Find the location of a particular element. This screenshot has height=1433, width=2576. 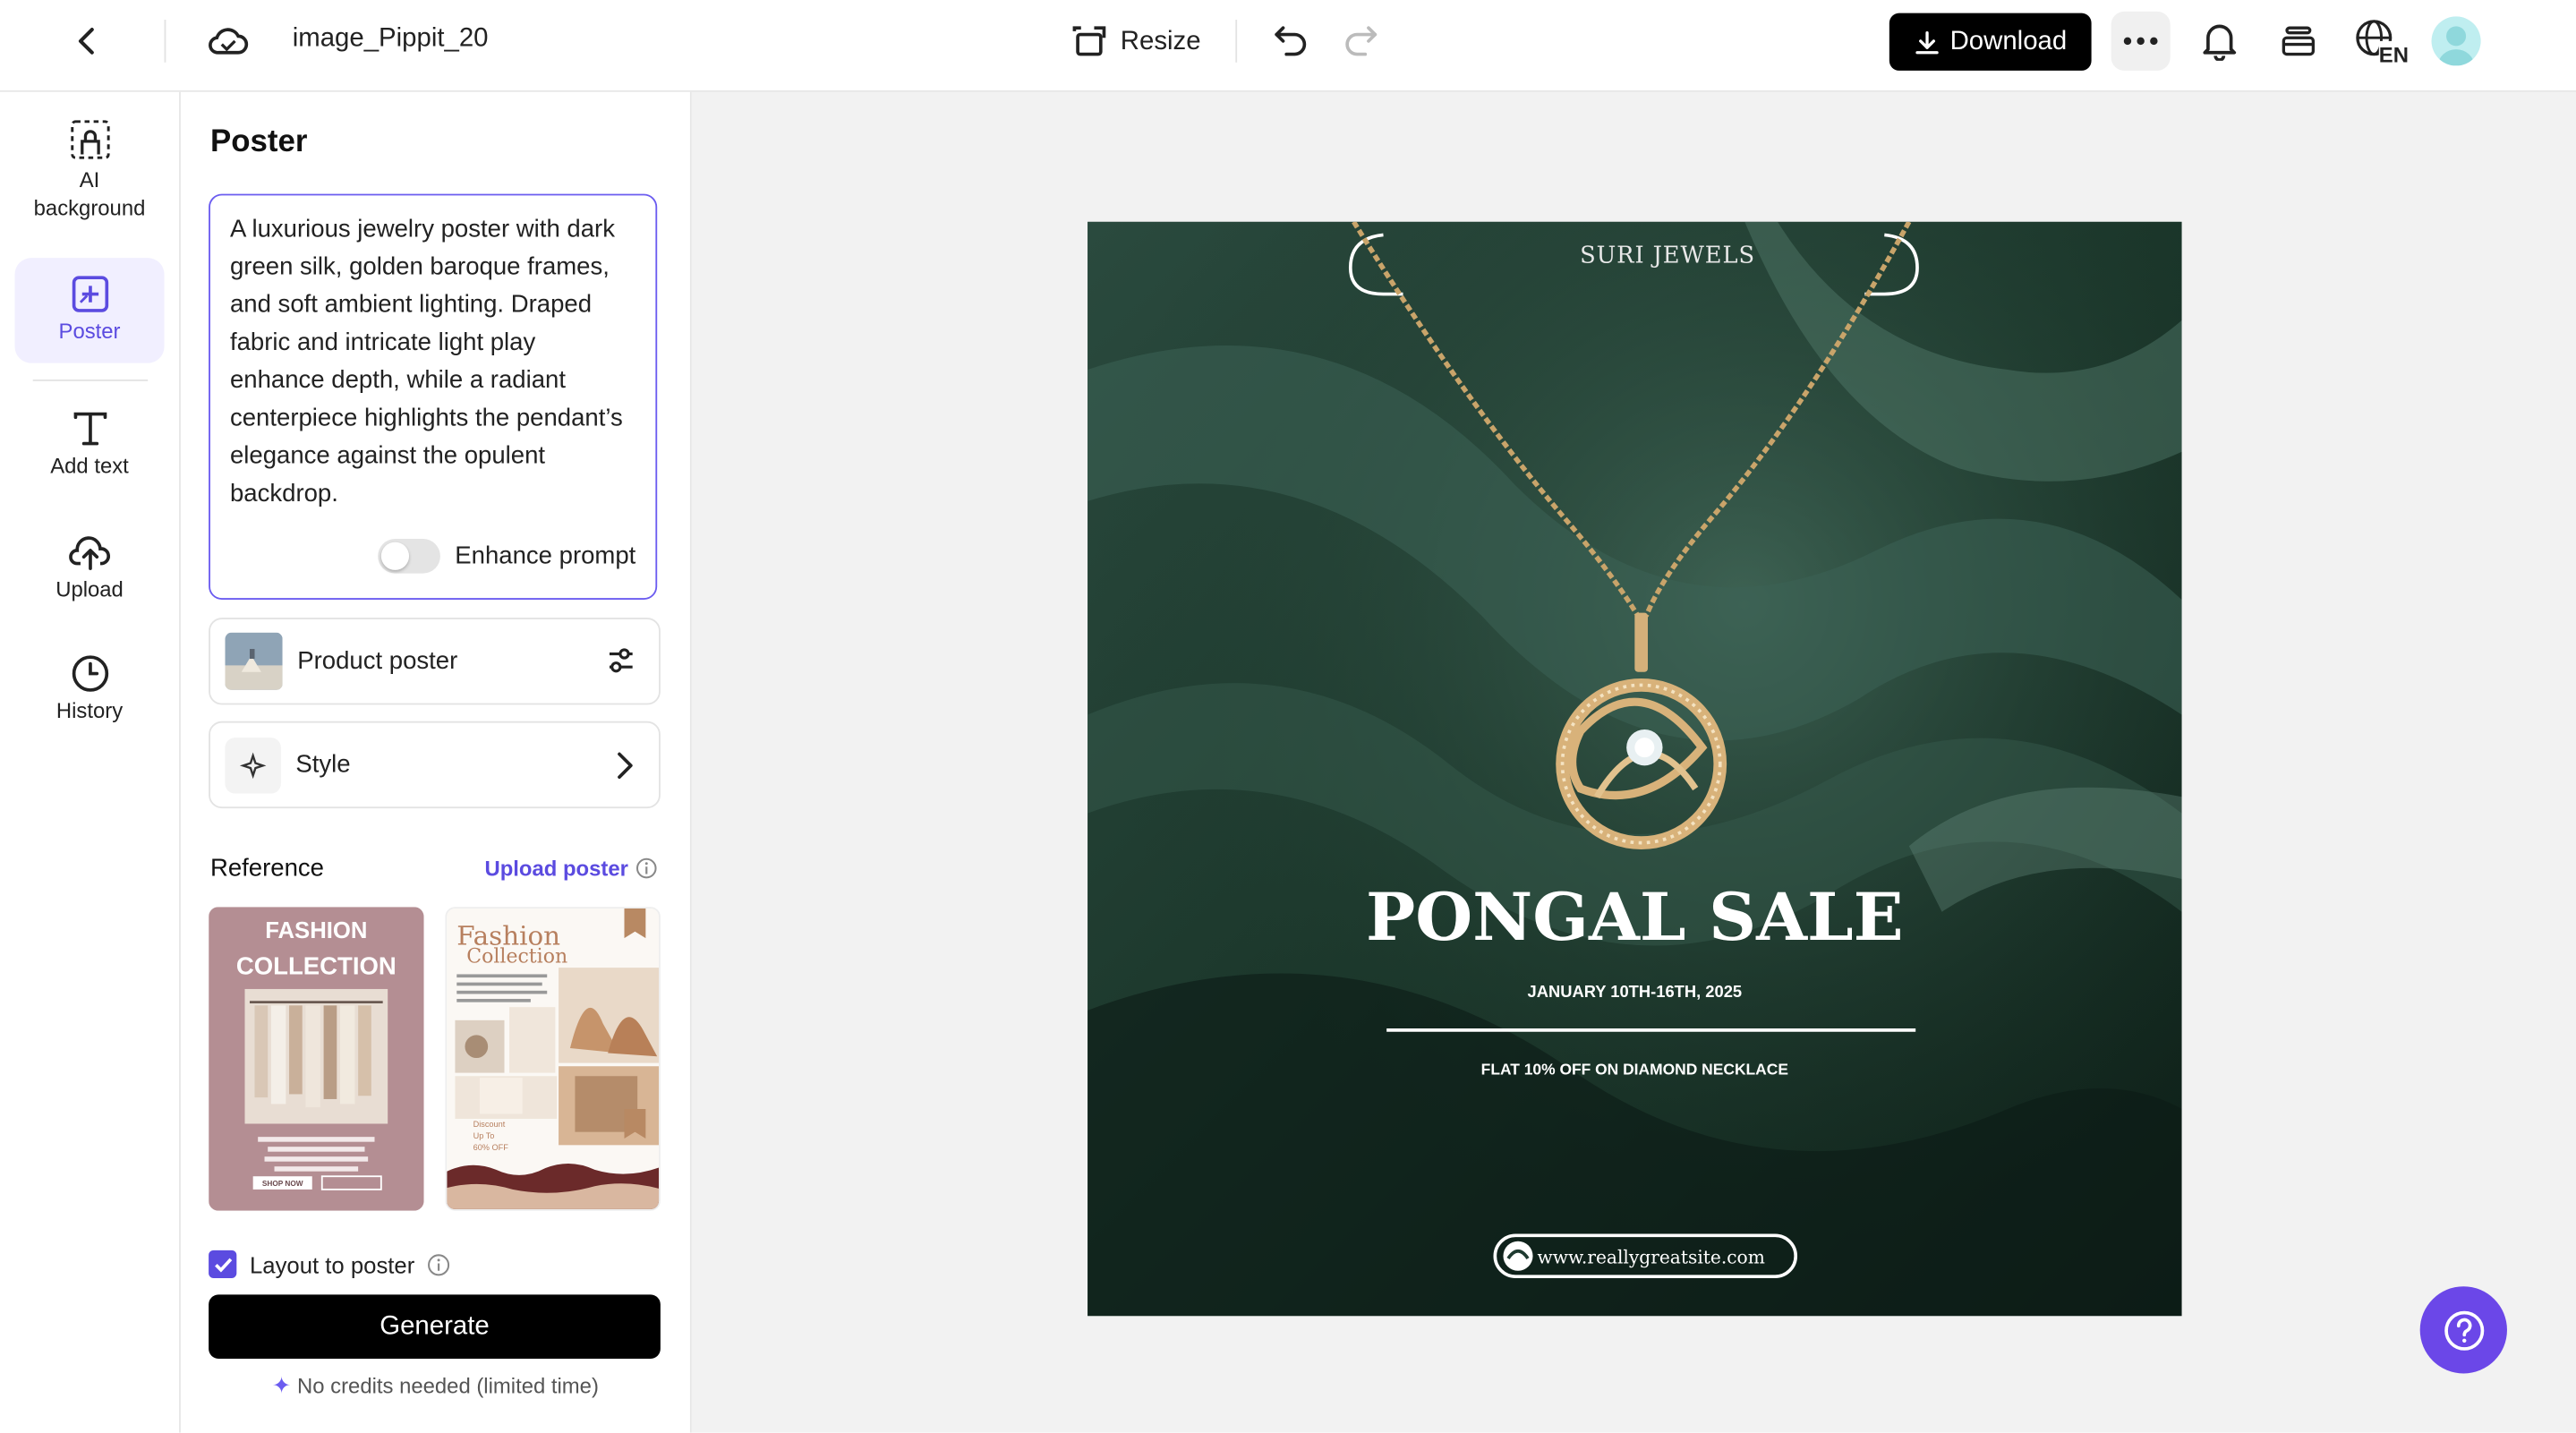

rail-item-label: AI background is located at coordinates (89, 194).